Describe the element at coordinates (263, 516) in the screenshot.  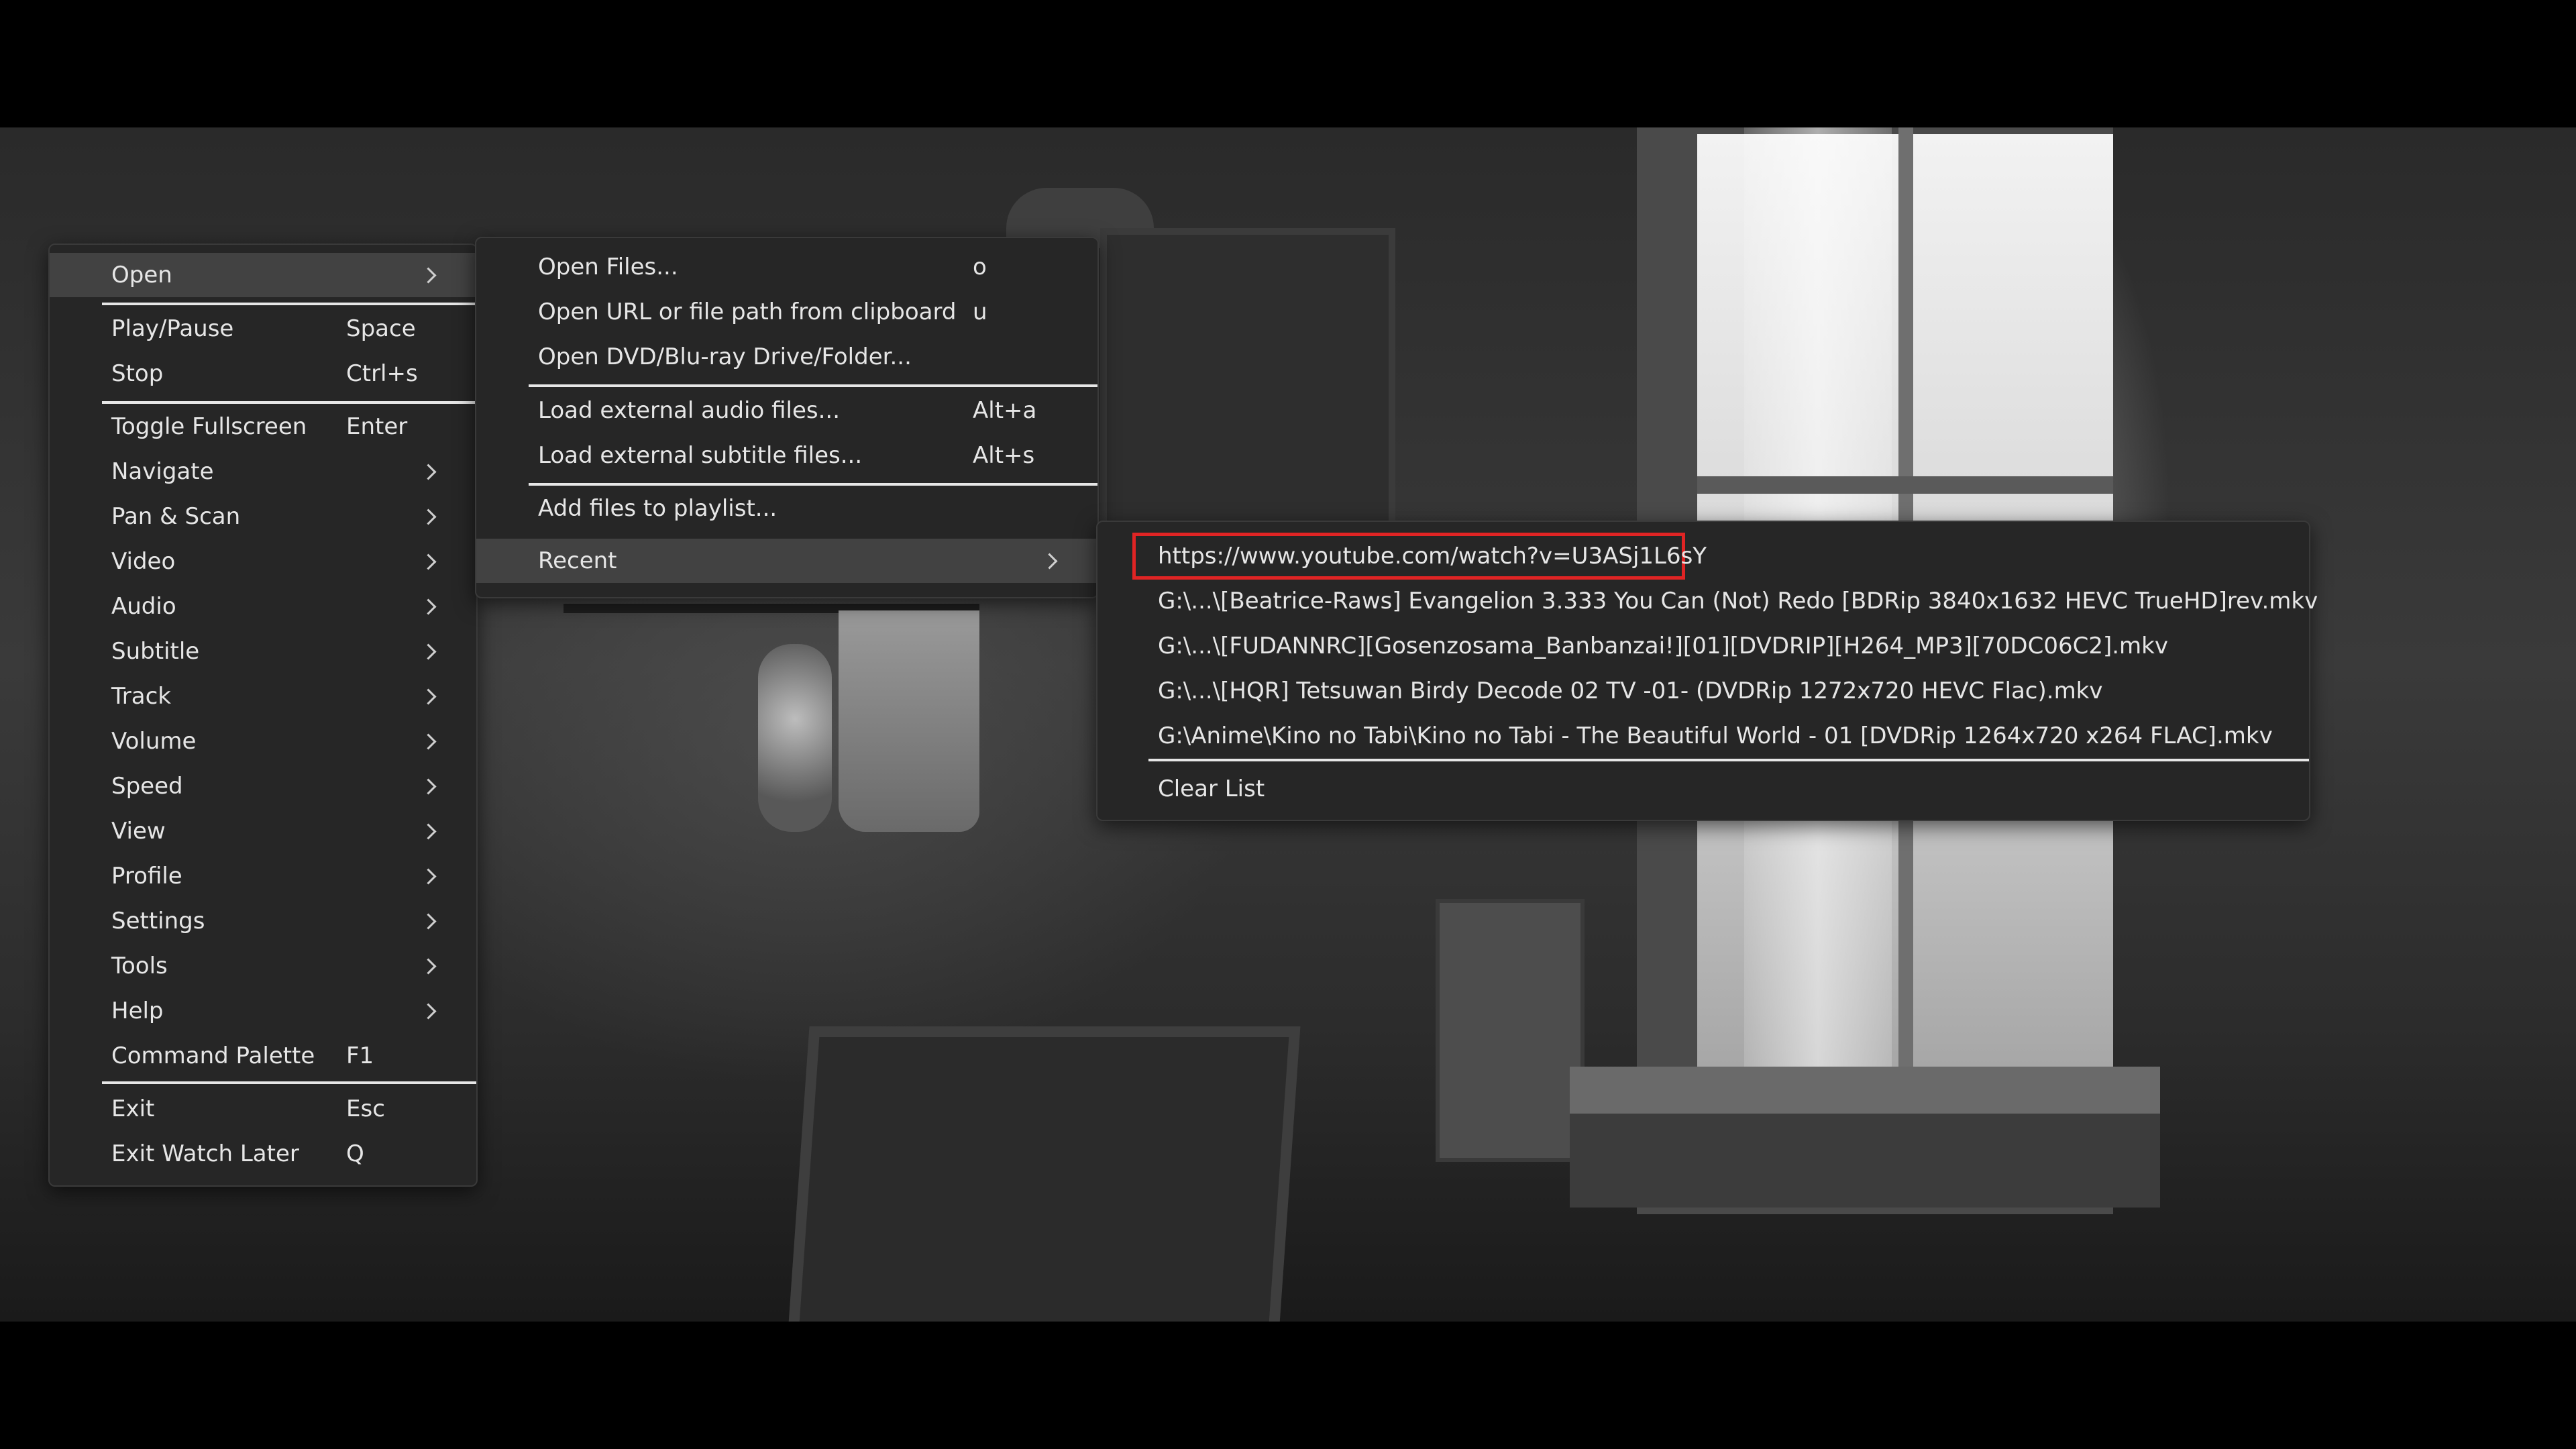
I see `menu-item-pan-scan: Pan & Scan` at that location.